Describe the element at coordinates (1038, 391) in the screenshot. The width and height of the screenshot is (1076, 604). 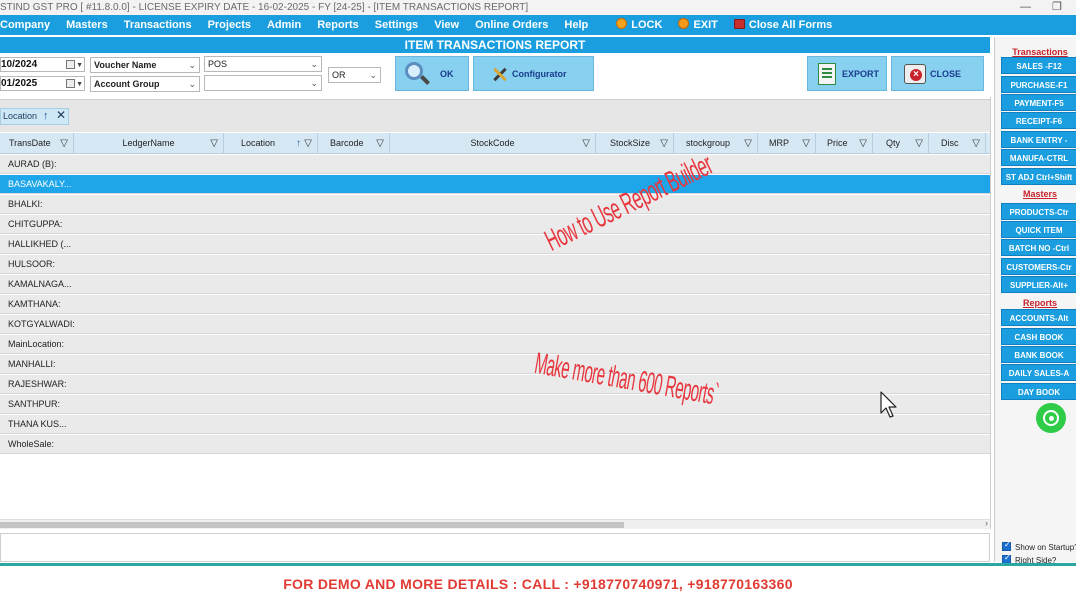
I see `quick-day-book-button: DAY BOOK` at that location.